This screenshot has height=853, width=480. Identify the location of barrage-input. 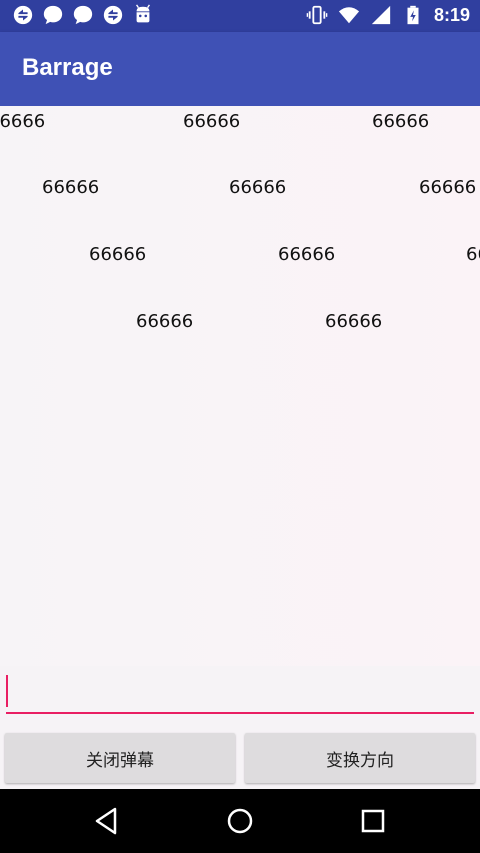
(240, 692).